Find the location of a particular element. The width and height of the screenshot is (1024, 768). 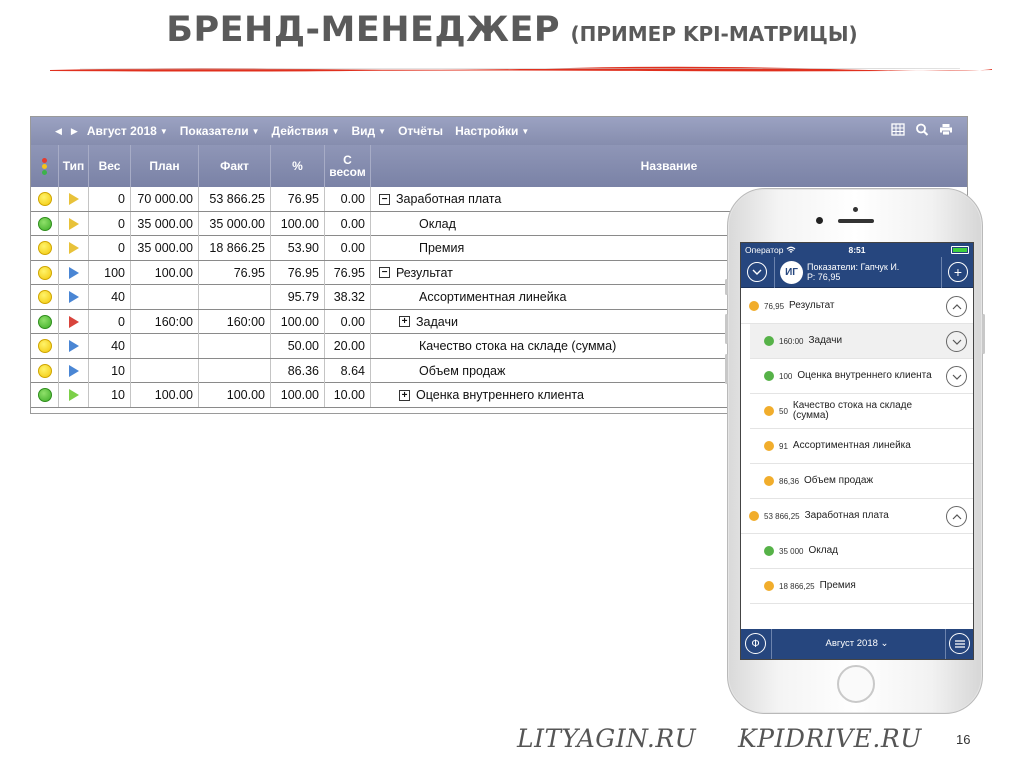

plus-icon: + is located at coordinates (958, 272).